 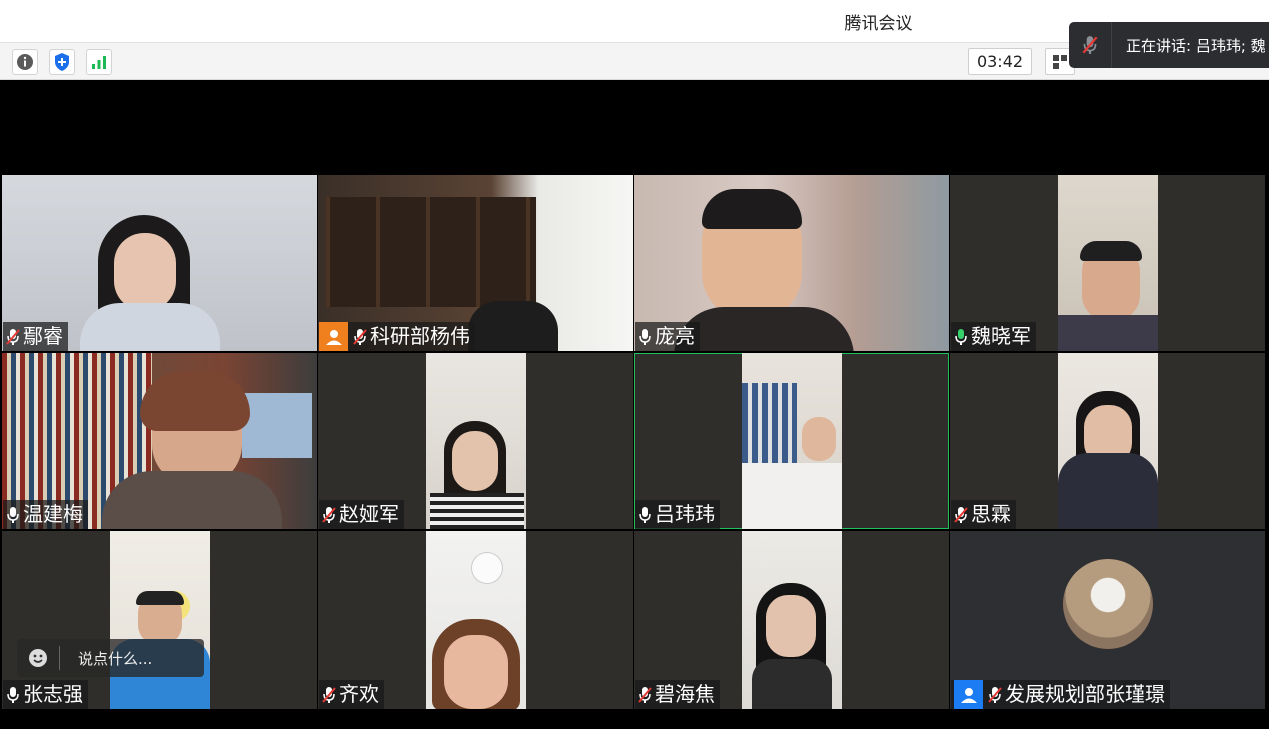 What do you see at coordinates (1001, 336) in the screenshot?
I see `participant-name: 魏晓军` at bounding box center [1001, 336].